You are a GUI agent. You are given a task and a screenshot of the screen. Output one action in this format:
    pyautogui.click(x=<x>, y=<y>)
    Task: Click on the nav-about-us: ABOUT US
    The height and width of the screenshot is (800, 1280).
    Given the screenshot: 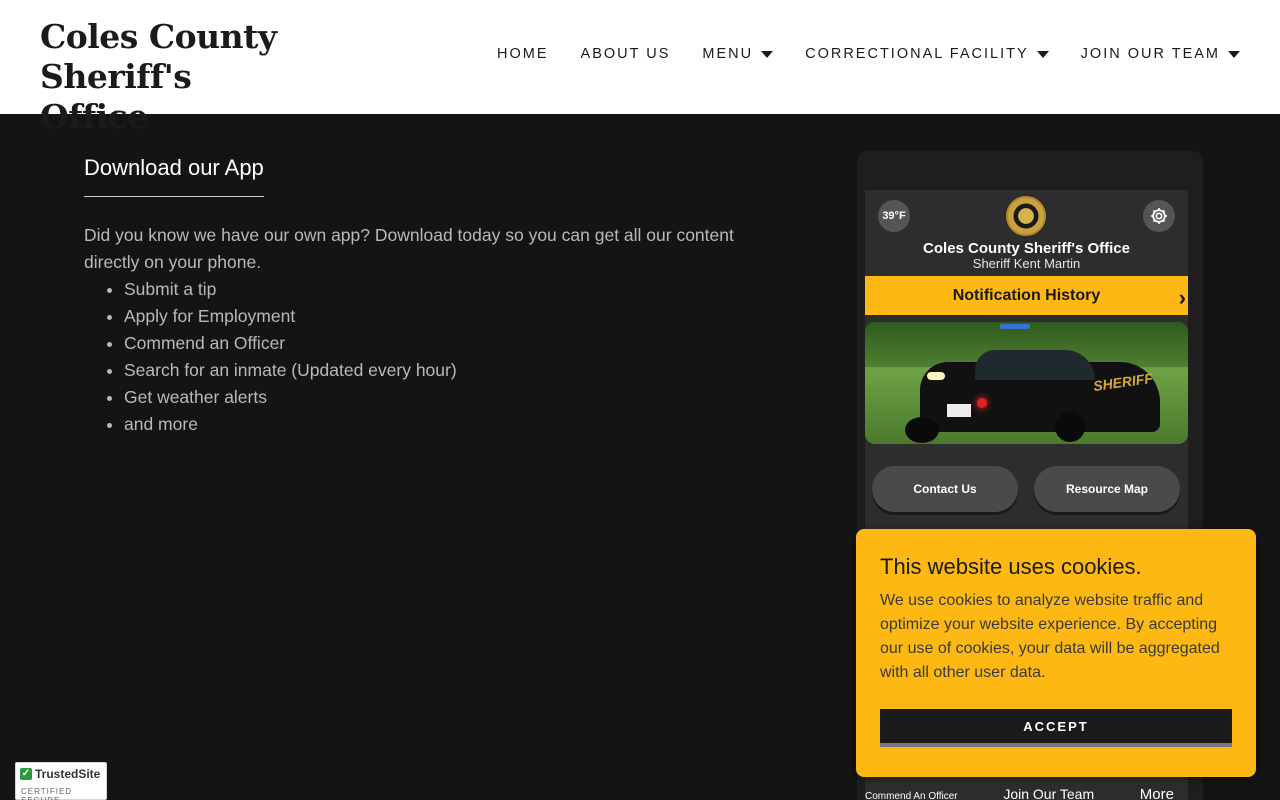 What is the action you would take?
    pyautogui.click(x=626, y=54)
    